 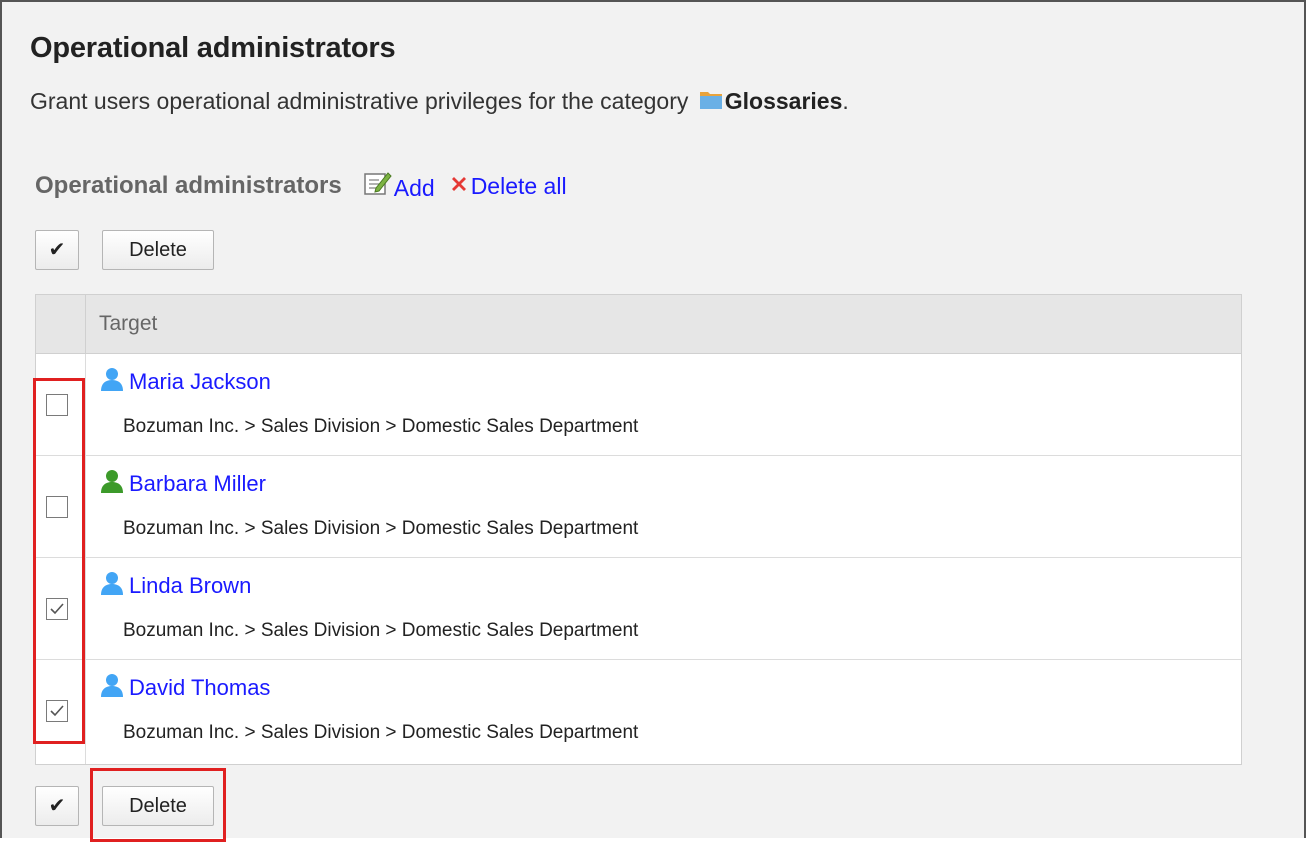 I want to click on folder-icon, so click(x=711, y=103).